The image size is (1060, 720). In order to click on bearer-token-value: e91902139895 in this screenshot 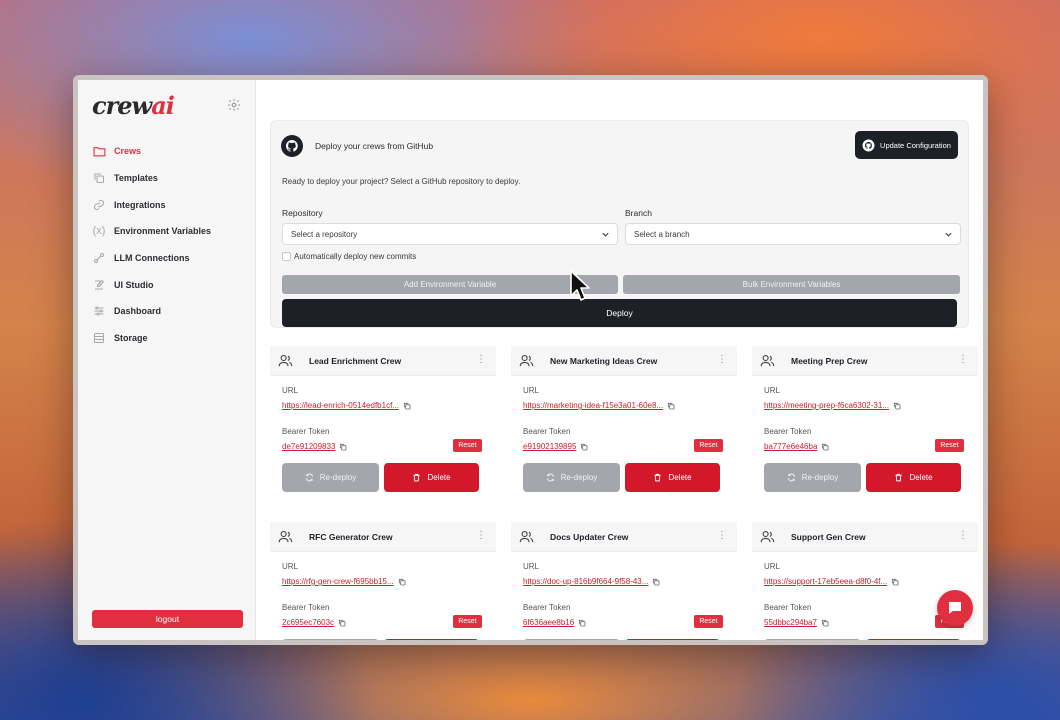, I will do `click(555, 446)`.